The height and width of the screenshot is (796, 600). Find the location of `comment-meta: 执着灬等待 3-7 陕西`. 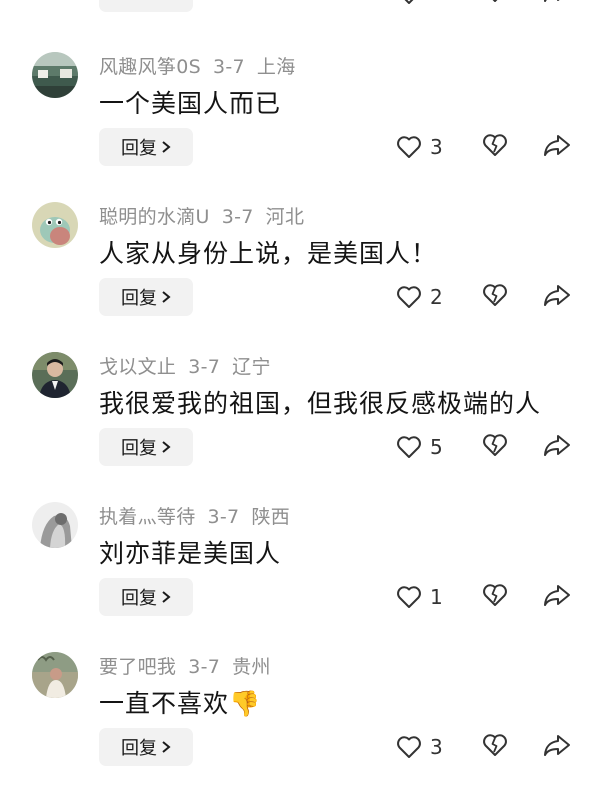

comment-meta: 执着灬等待 3-7 陕西 is located at coordinates (200, 515).